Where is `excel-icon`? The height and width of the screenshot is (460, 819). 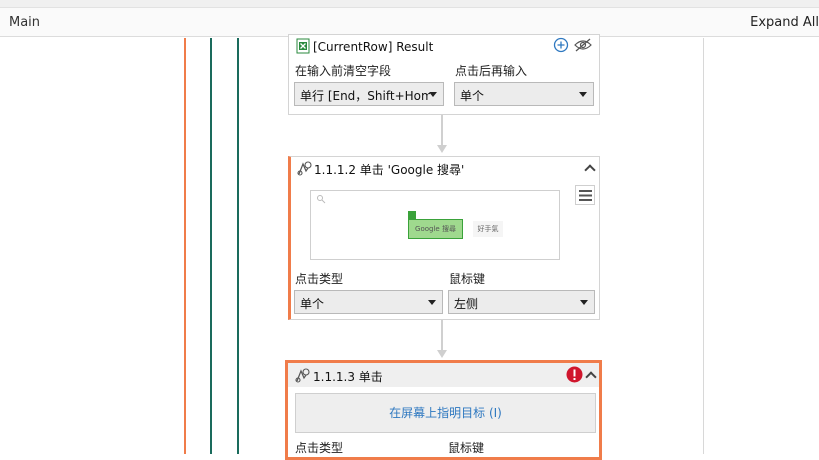
excel-icon is located at coordinates (303, 46).